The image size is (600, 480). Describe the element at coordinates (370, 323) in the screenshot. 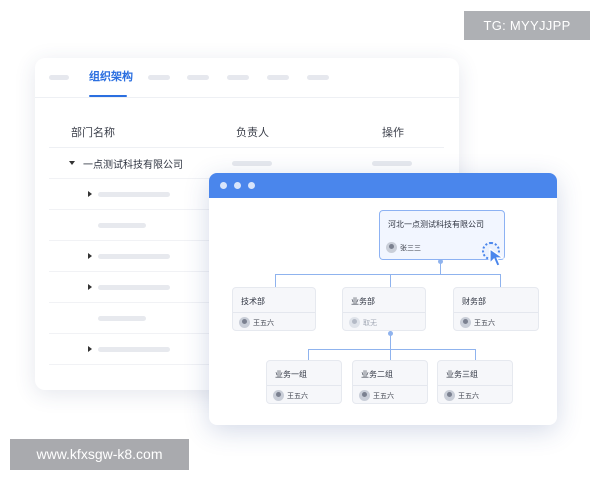

I see `node-person: 取无` at that location.